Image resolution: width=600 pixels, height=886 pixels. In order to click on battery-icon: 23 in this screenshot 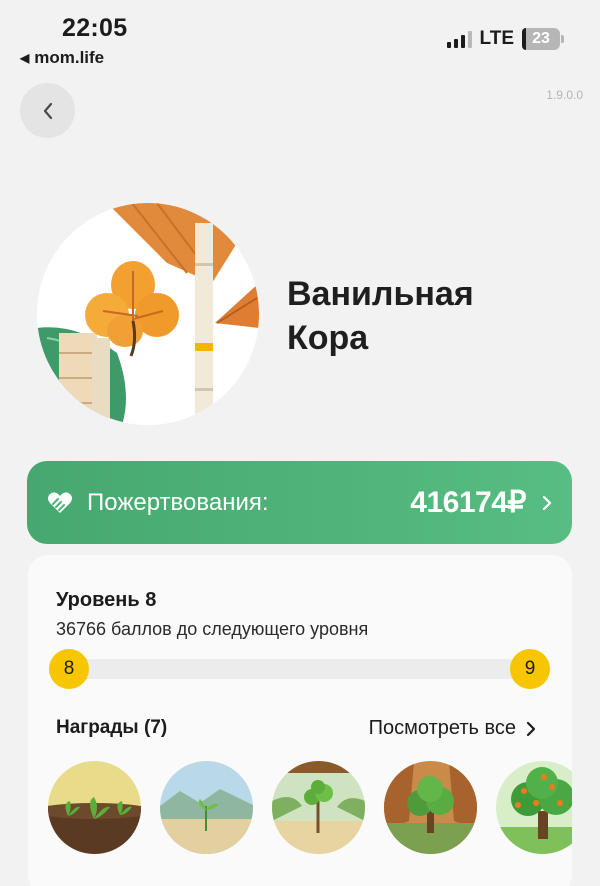, I will do `click(543, 39)`.